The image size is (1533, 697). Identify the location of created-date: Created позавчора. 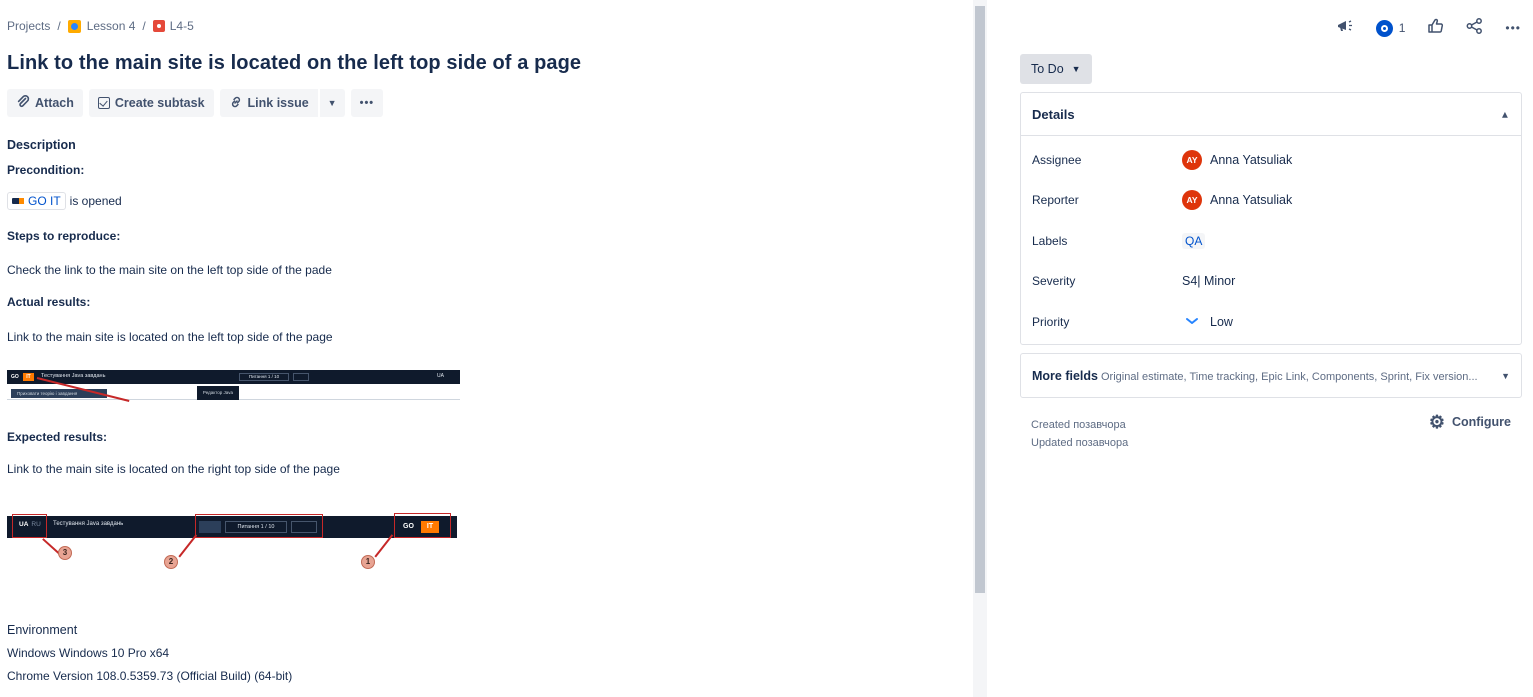
(1078, 425).